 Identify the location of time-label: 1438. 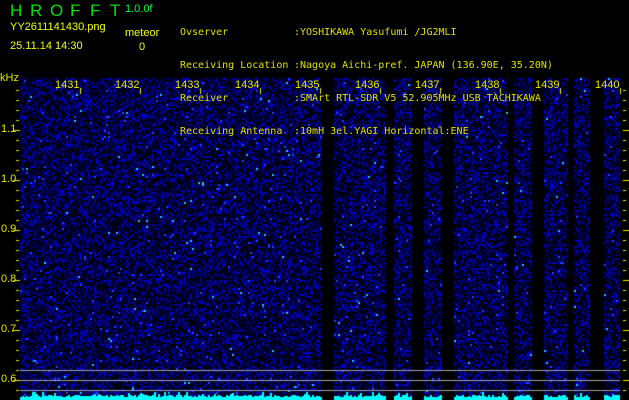
(487, 85).